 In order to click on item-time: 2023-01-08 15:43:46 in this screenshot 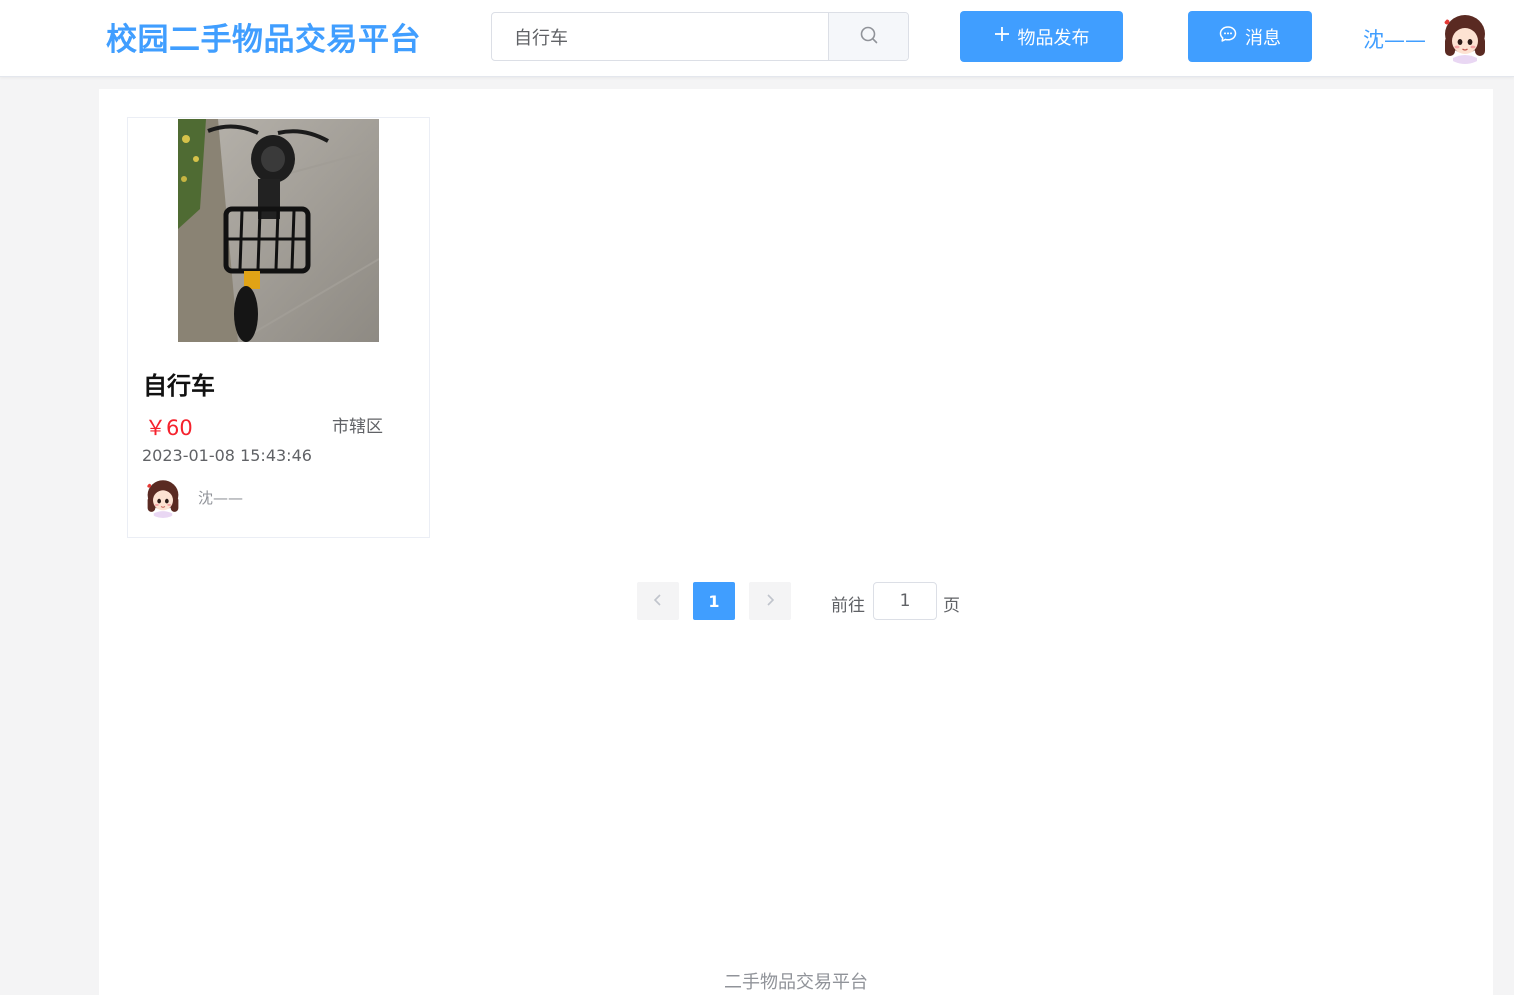, I will do `click(227, 455)`.